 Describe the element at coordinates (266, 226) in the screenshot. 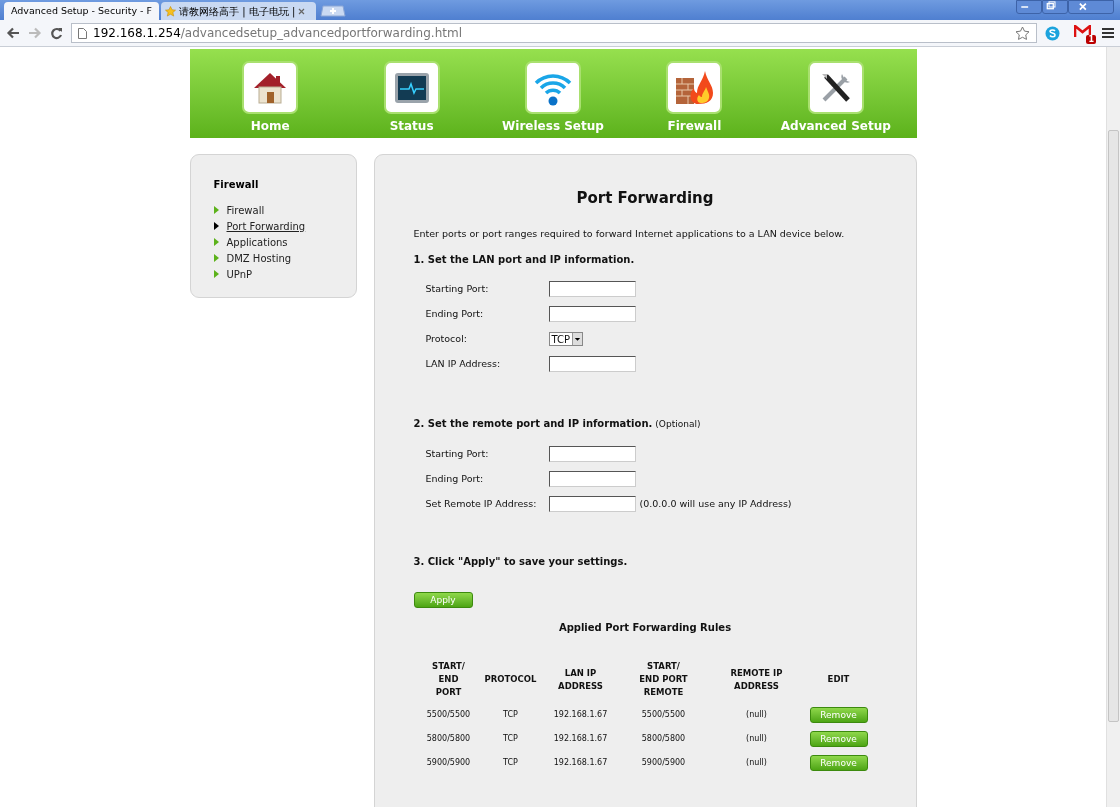

I see `sidebar-link: Port Forwarding` at that location.